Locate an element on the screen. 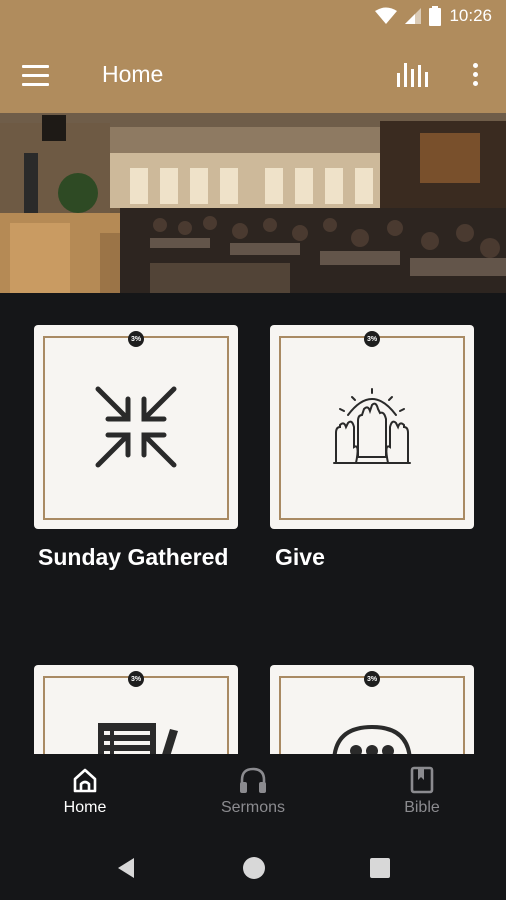 This screenshot has width=506, height=900. recents-square-icon is located at coordinates (380, 868).